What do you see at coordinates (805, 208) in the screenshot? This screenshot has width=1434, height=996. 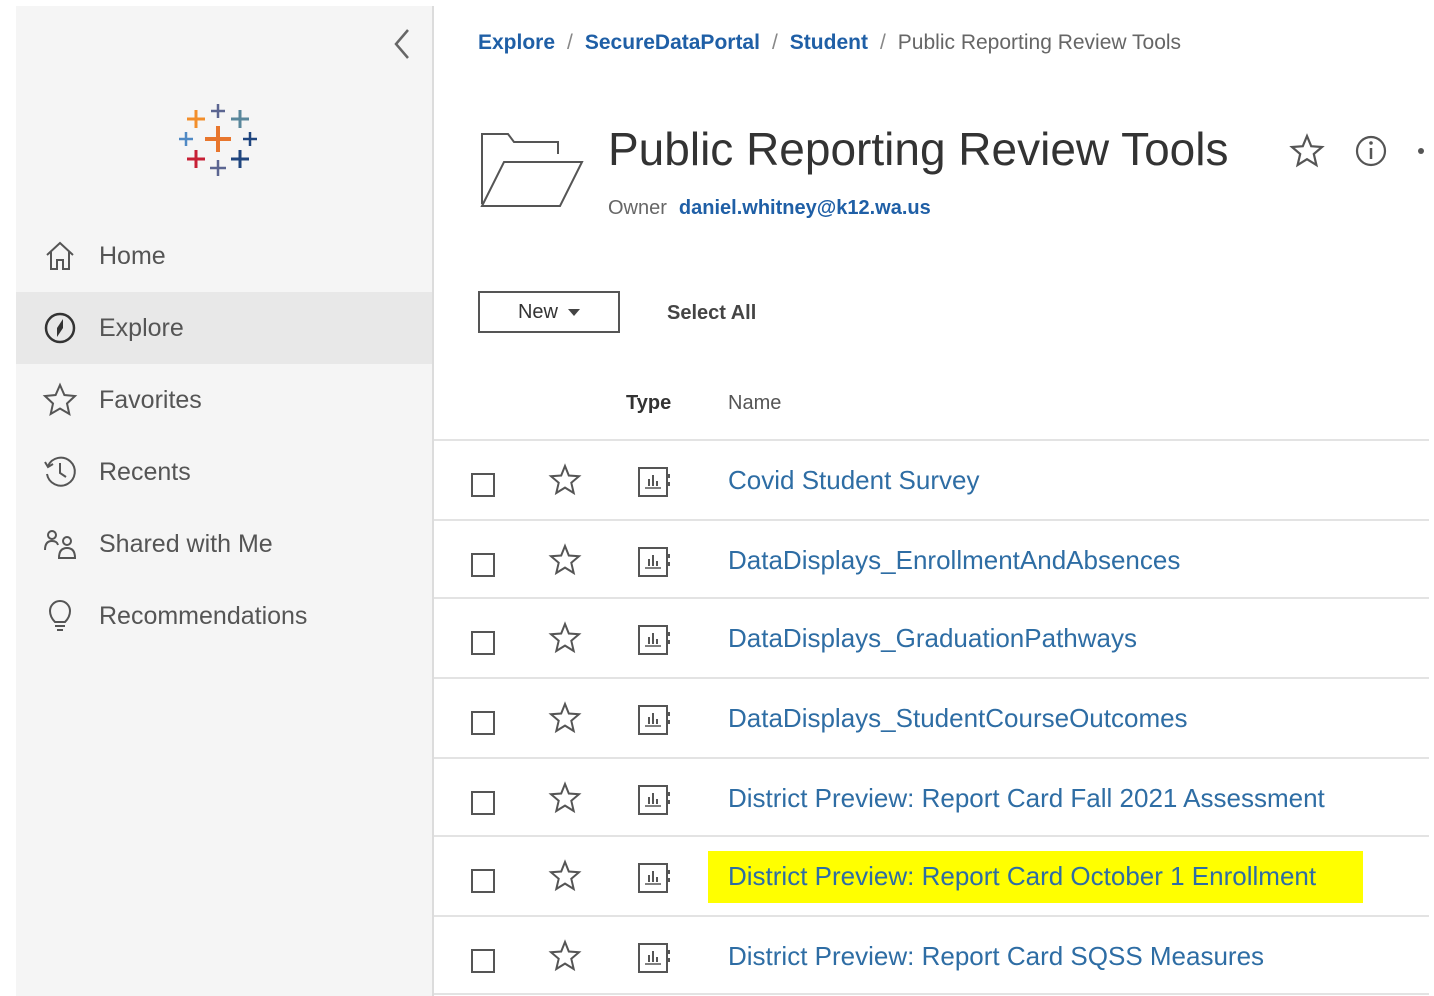 I see `owner-email-link: daniel.whitney@k12.wa.us` at bounding box center [805, 208].